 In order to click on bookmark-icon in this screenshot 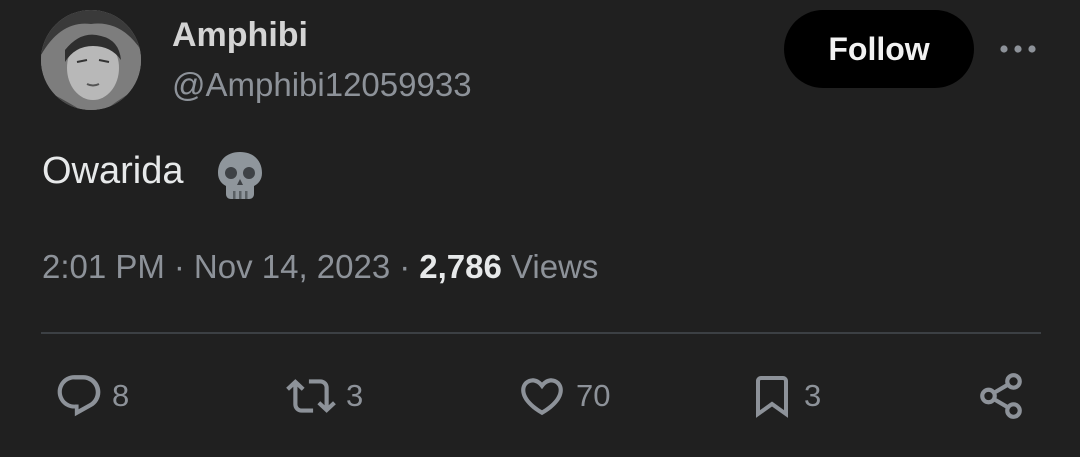, I will do `click(772, 397)`.